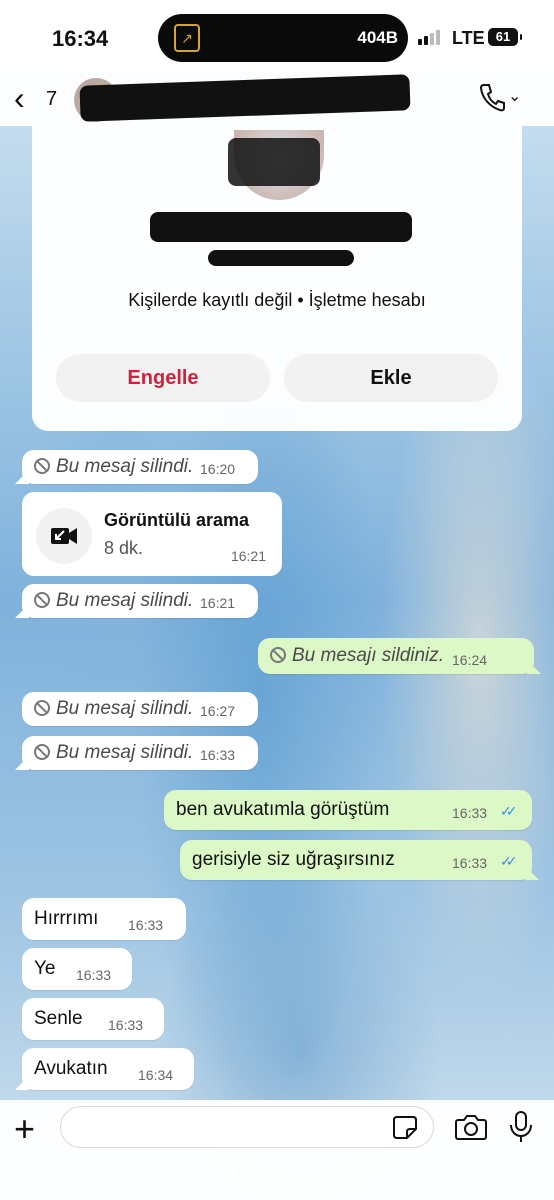  What do you see at coordinates (187, 38) in the screenshot?
I see `data-transfer-icon: ↗` at bounding box center [187, 38].